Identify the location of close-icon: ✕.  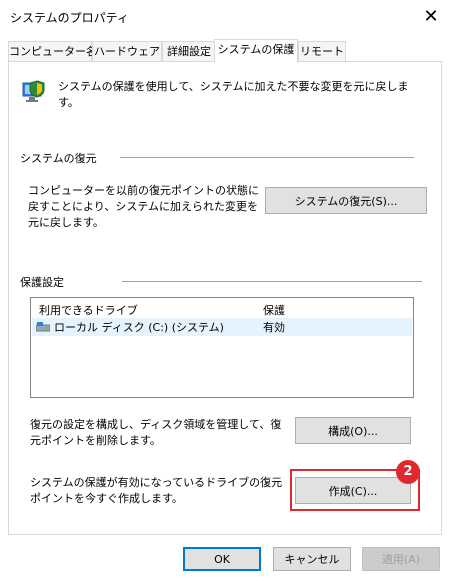
(431, 17).